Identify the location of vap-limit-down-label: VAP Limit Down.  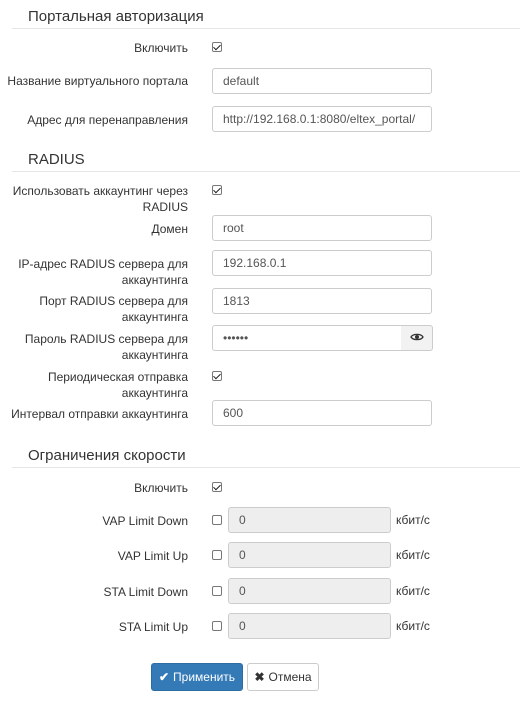
(145, 521).